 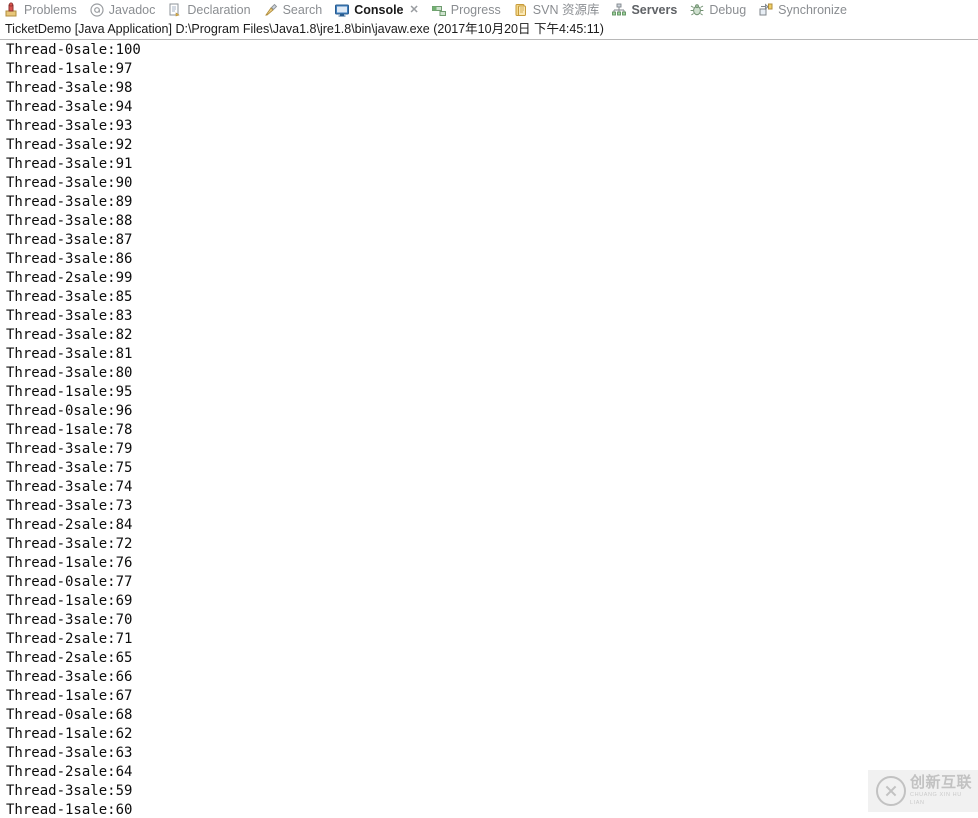 What do you see at coordinates (69, 525) in the screenshot?
I see `console-line: Thread-2sale:84` at bounding box center [69, 525].